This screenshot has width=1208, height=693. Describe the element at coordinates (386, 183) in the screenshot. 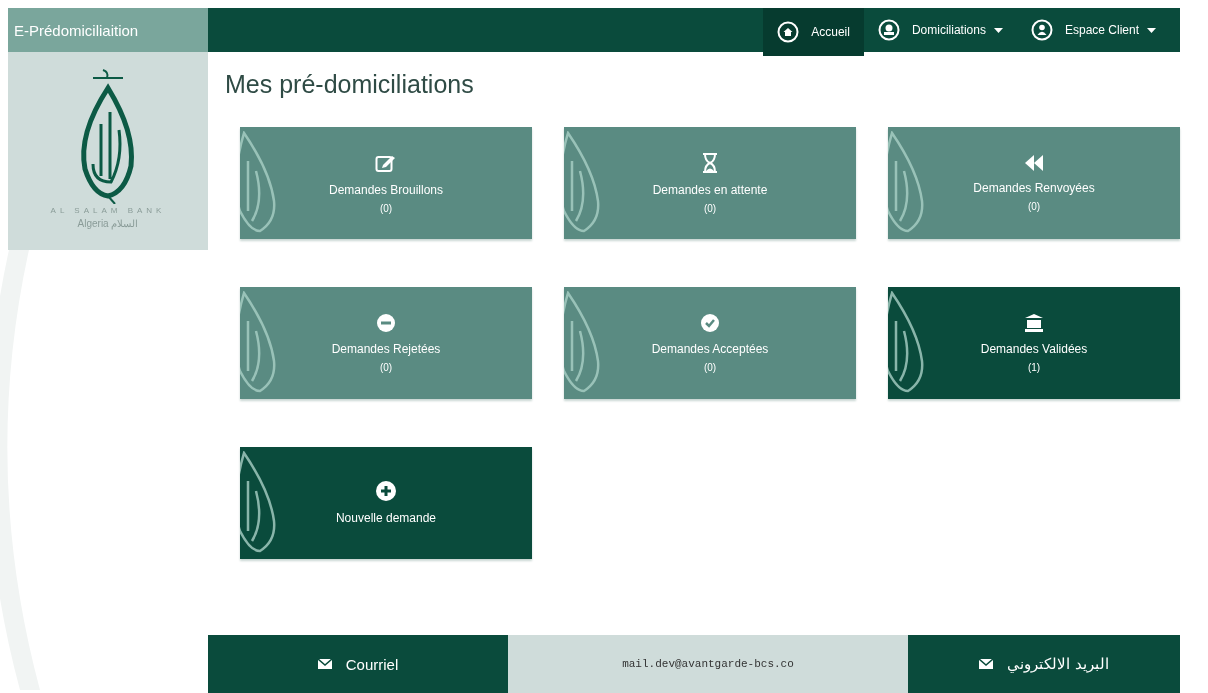

I see `dashboard-tile: Demandes Brouillons (0)` at that location.